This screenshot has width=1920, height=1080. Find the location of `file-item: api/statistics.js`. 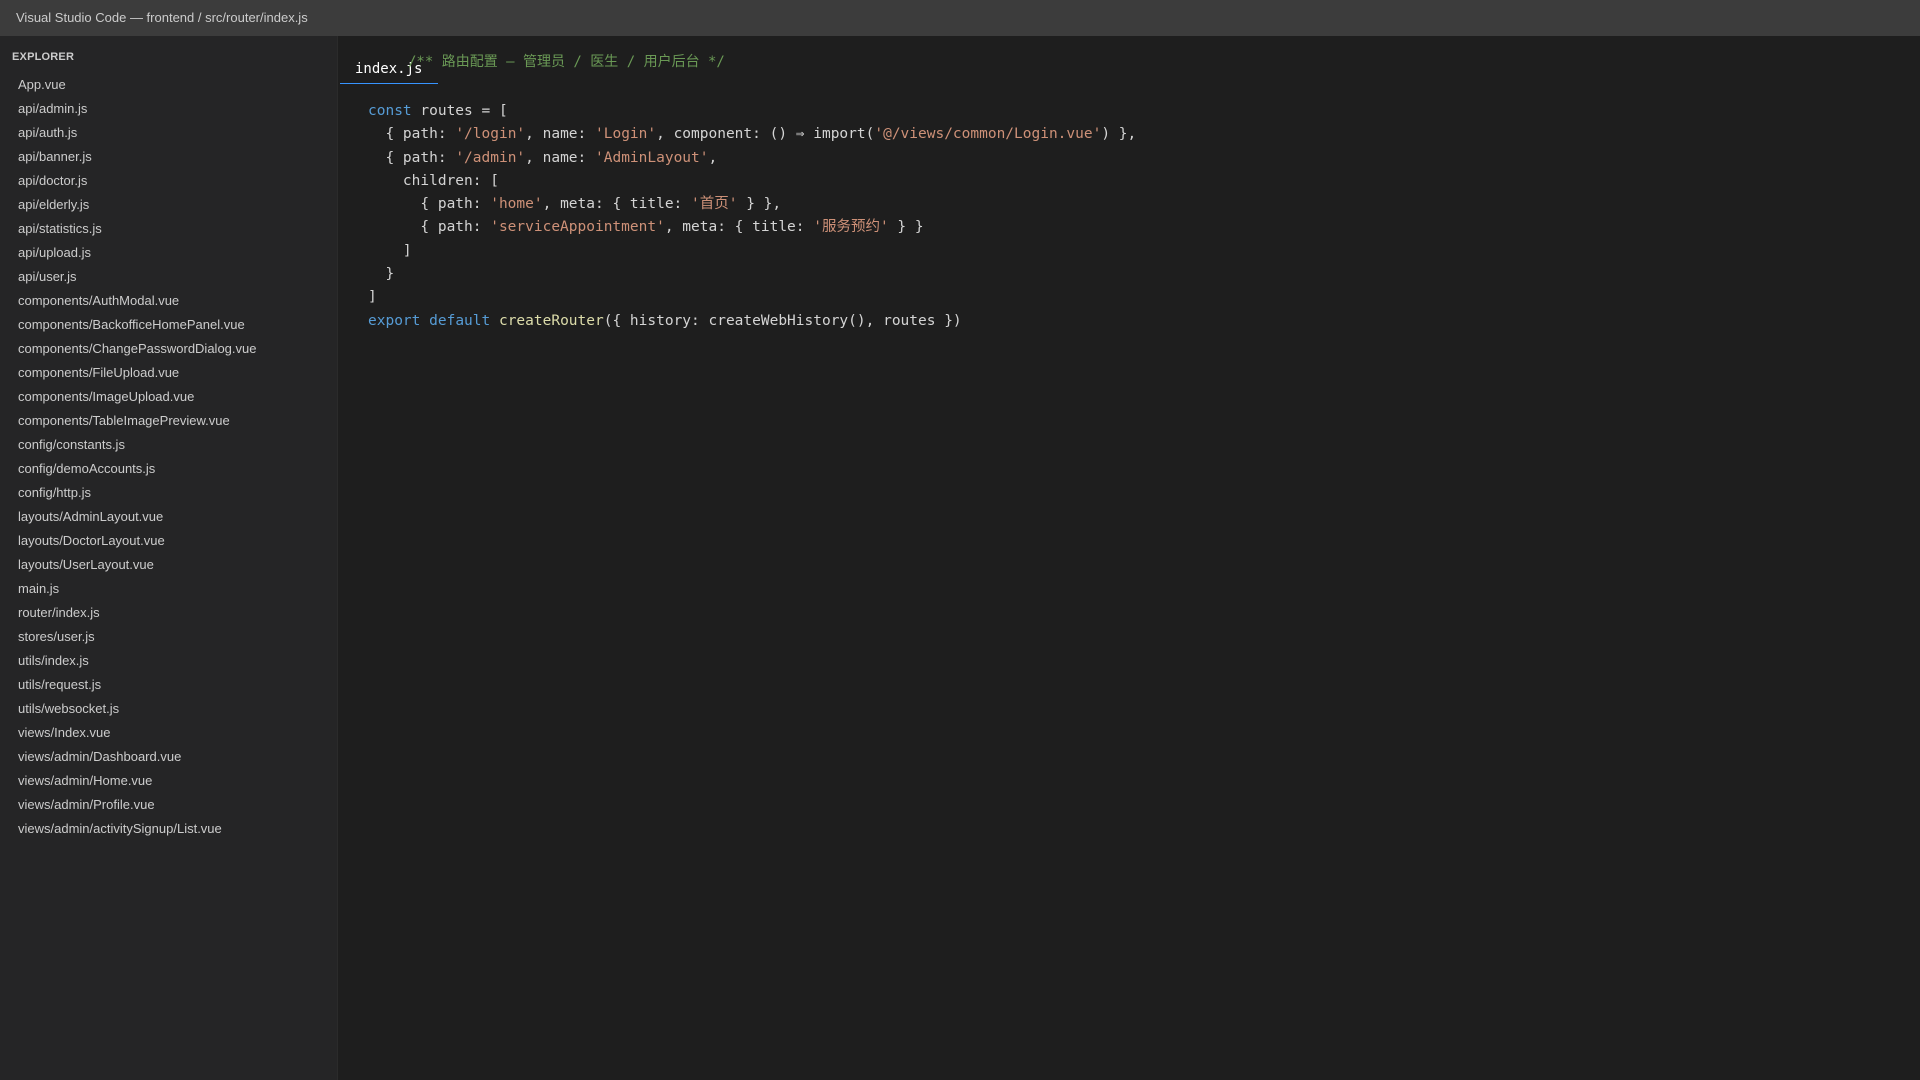

file-item: api/statistics.js is located at coordinates (168, 229).